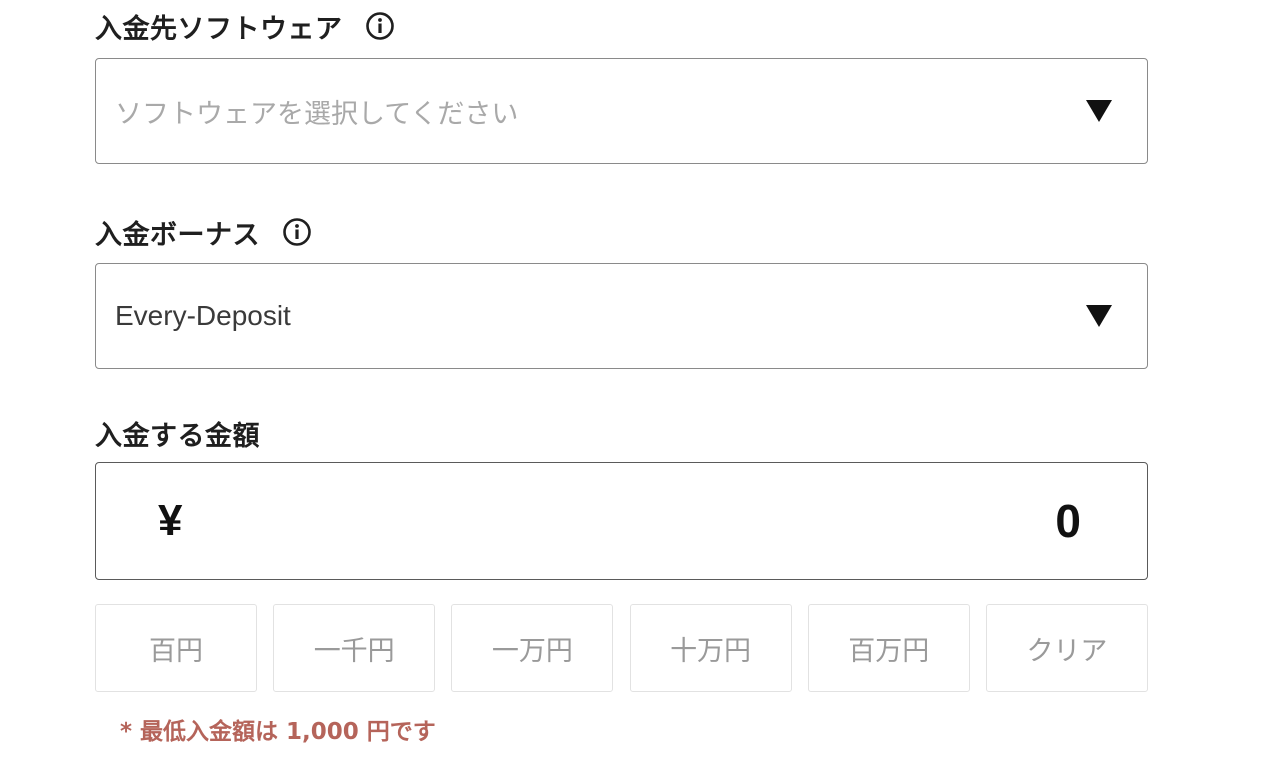 The height and width of the screenshot is (758, 1278). I want to click on quick-amount-buttons: 百円 一千円 一万円 十万円 百万円 クリア, so click(621, 648).